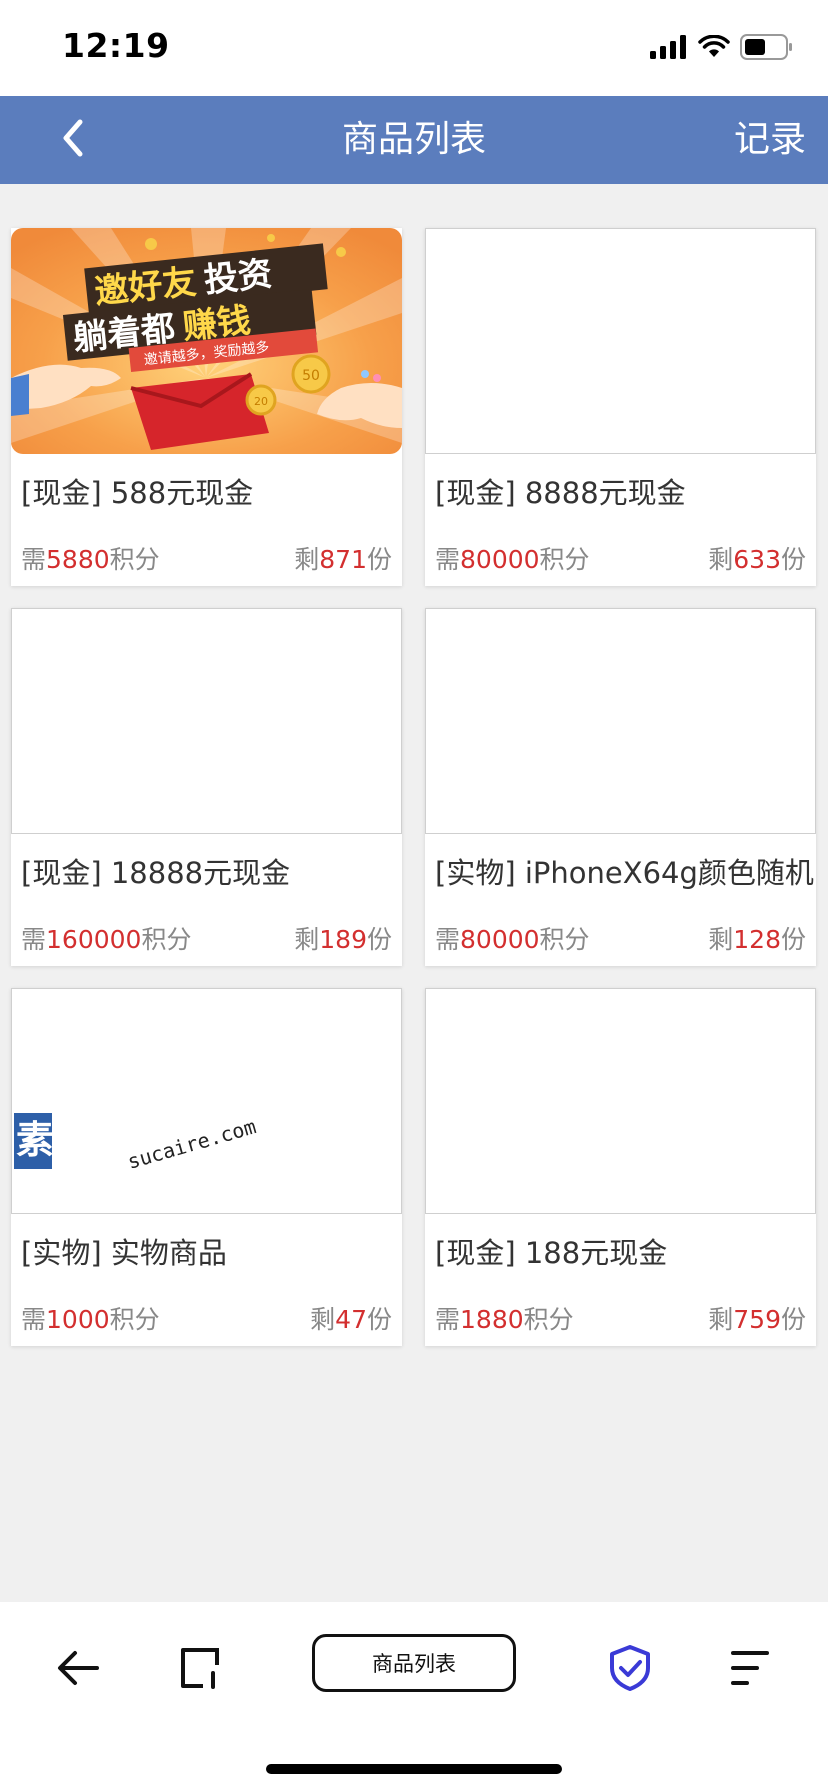 This screenshot has height=1792, width=828. What do you see at coordinates (714, 48) in the screenshot?
I see `wifi-icon` at bounding box center [714, 48].